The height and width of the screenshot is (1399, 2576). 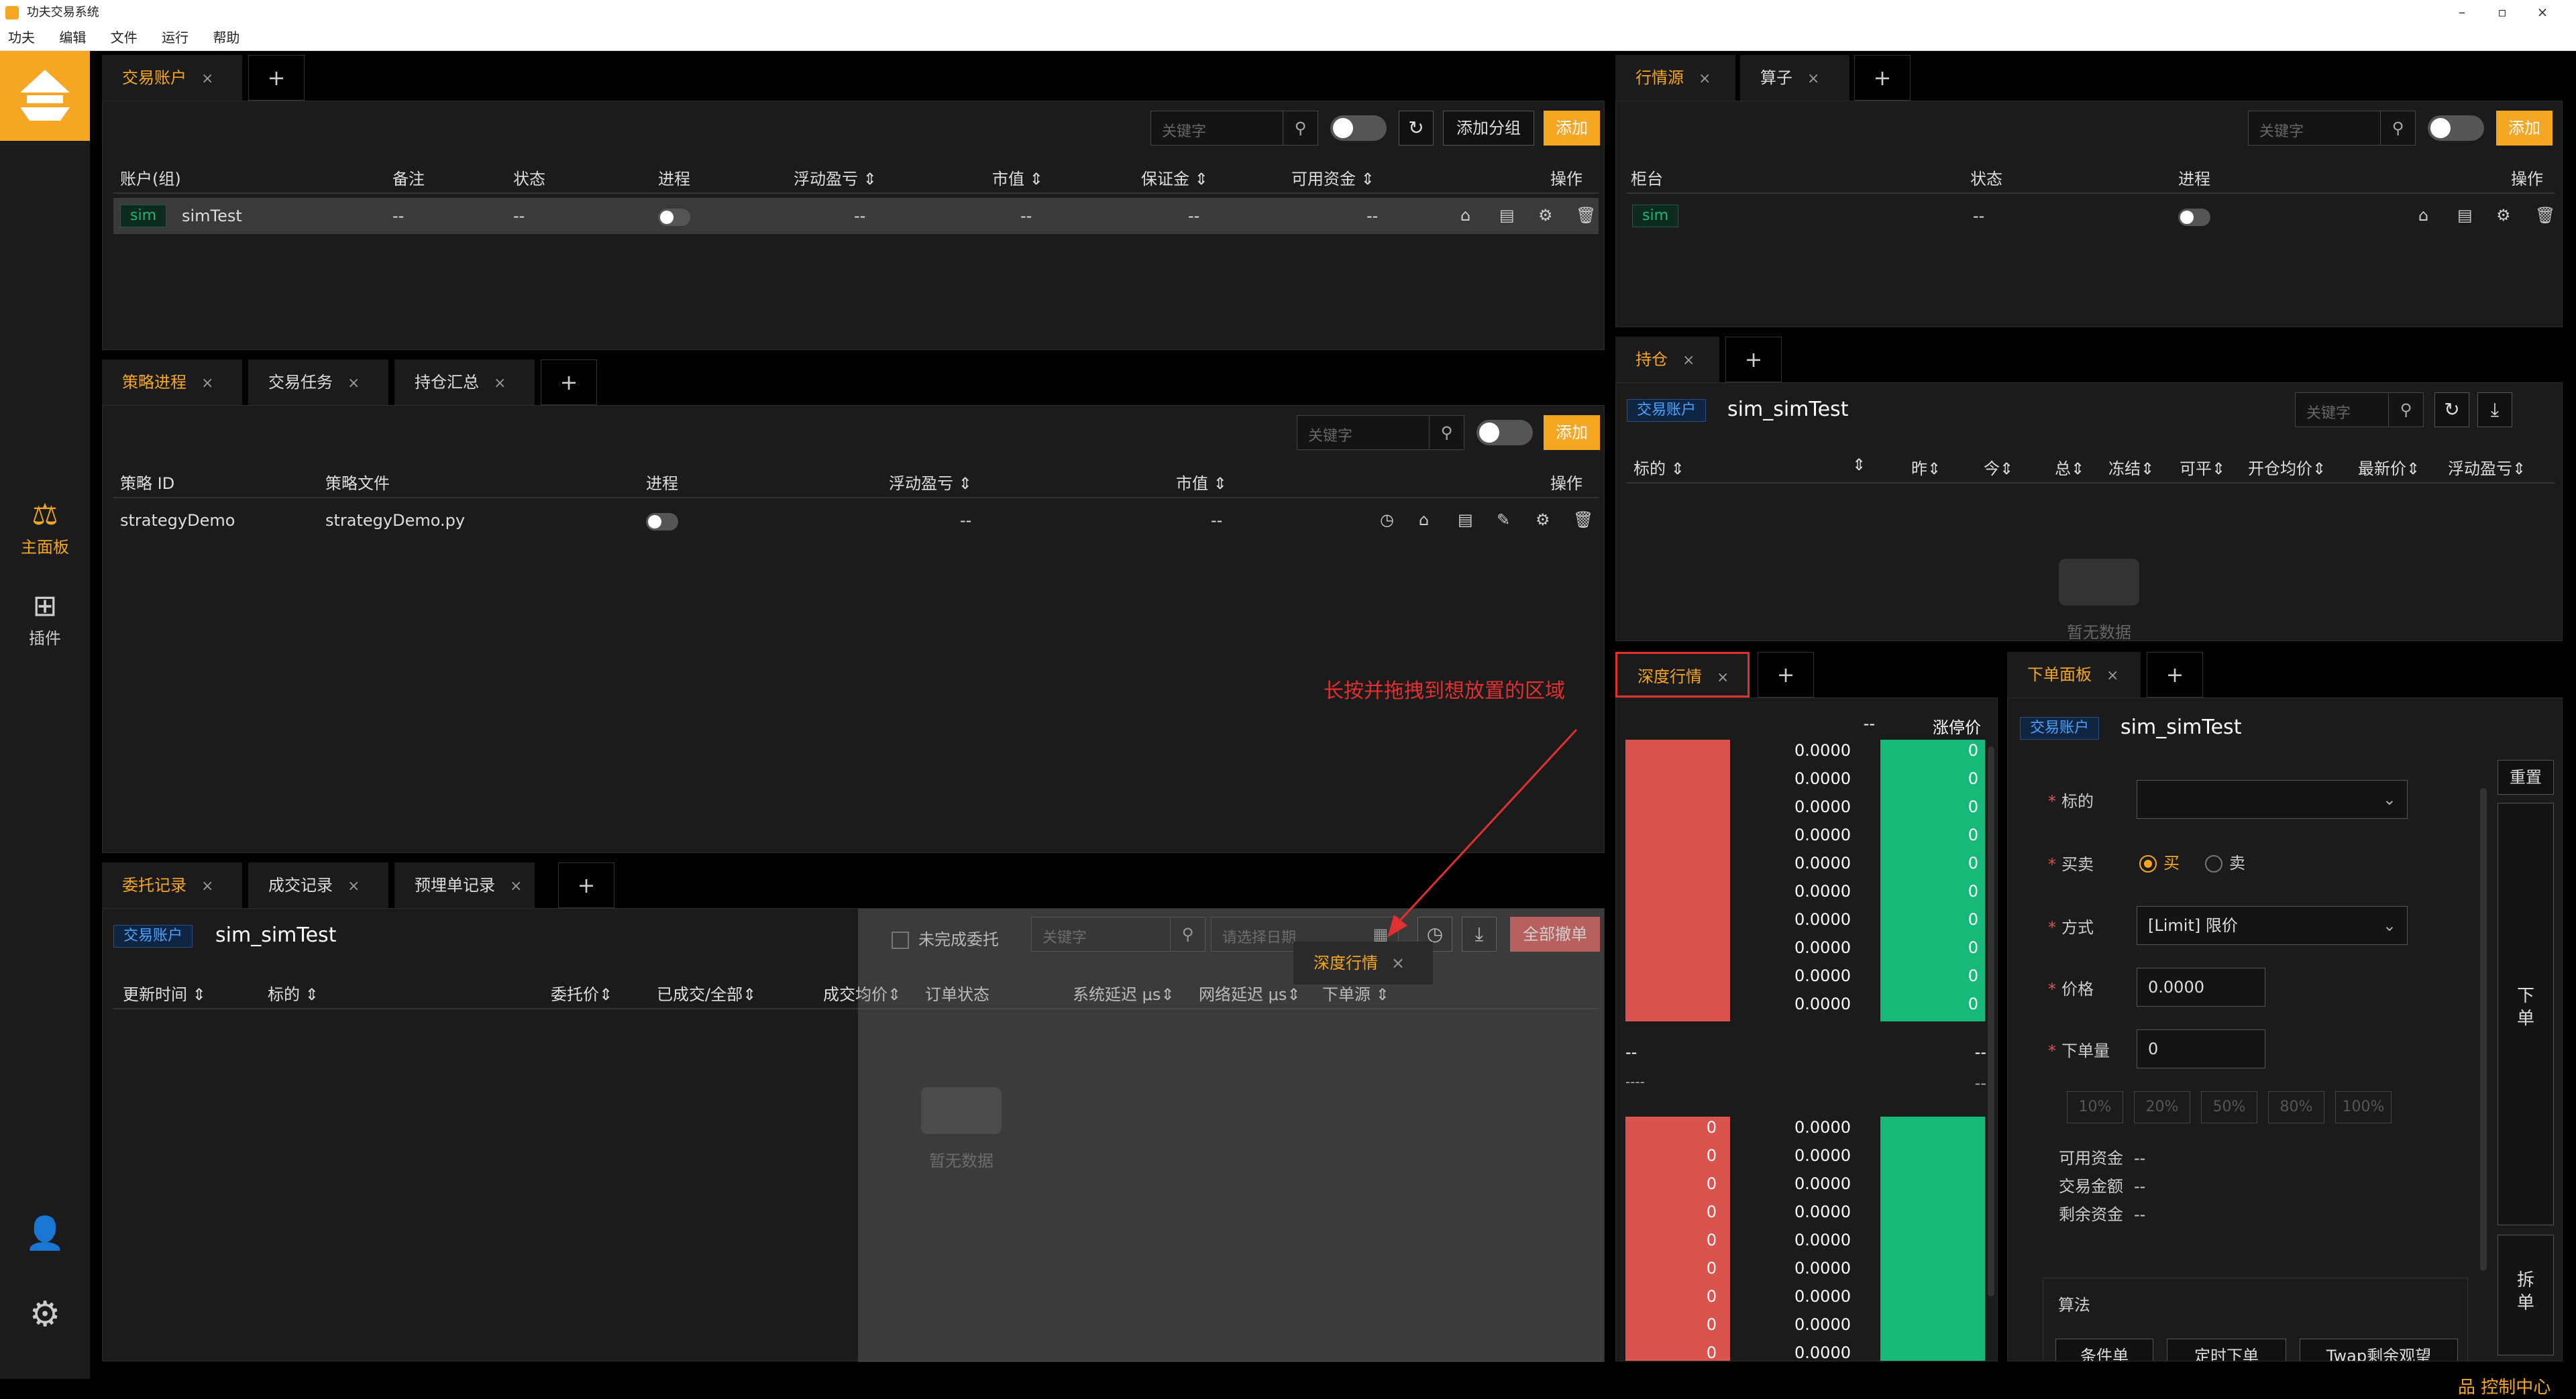 What do you see at coordinates (2201, 987) in the screenshot?
I see `price-input: 0.0000` at bounding box center [2201, 987].